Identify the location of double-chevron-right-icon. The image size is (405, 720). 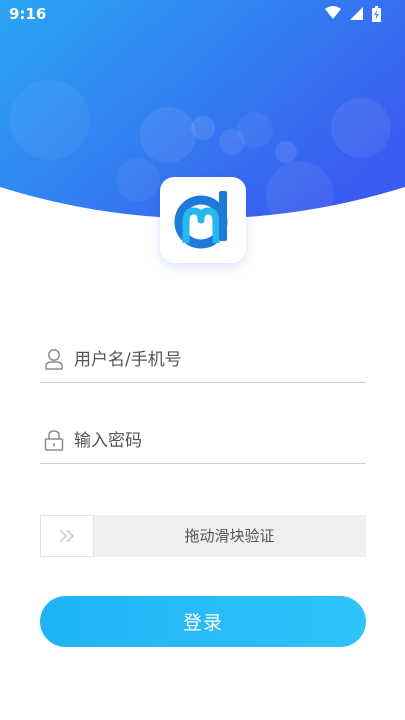
(66, 536).